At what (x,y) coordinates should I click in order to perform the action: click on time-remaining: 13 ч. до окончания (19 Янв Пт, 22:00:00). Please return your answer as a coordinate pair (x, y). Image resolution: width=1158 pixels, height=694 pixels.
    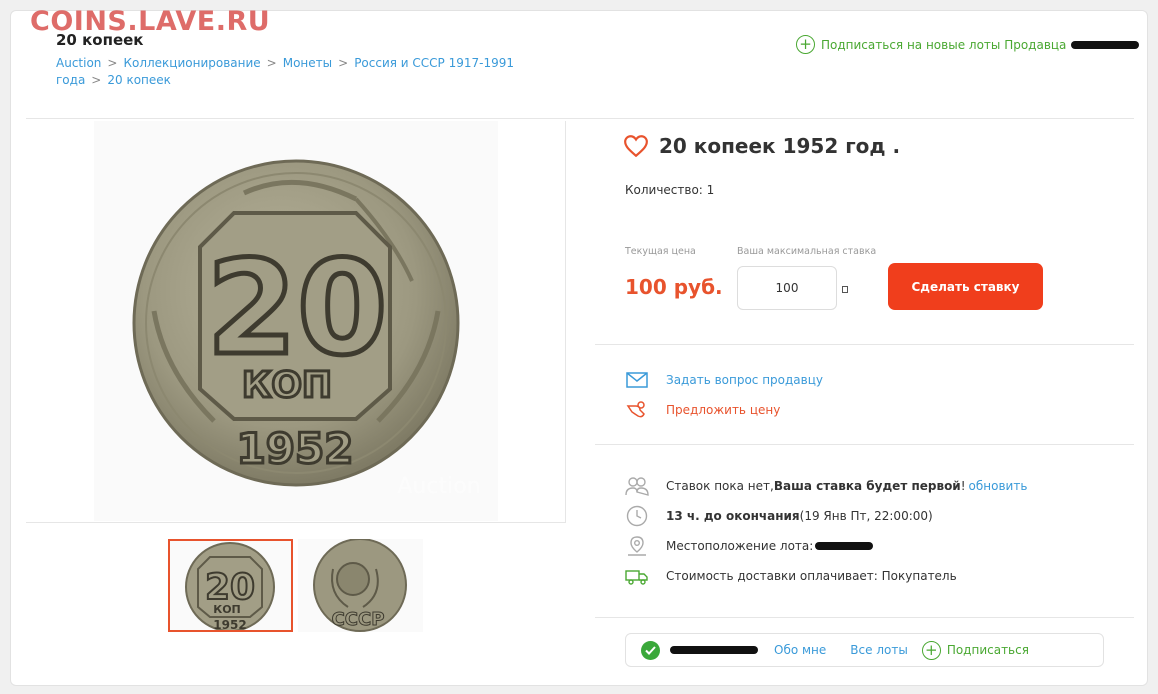
    Looking at the image, I should click on (779, 516).